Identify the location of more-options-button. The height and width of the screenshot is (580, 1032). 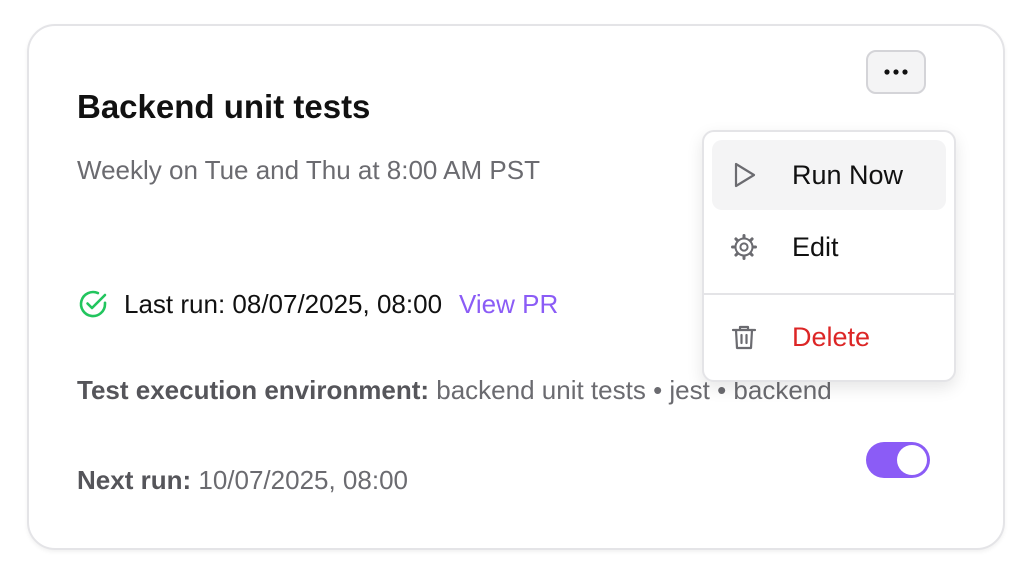
(896, 72).